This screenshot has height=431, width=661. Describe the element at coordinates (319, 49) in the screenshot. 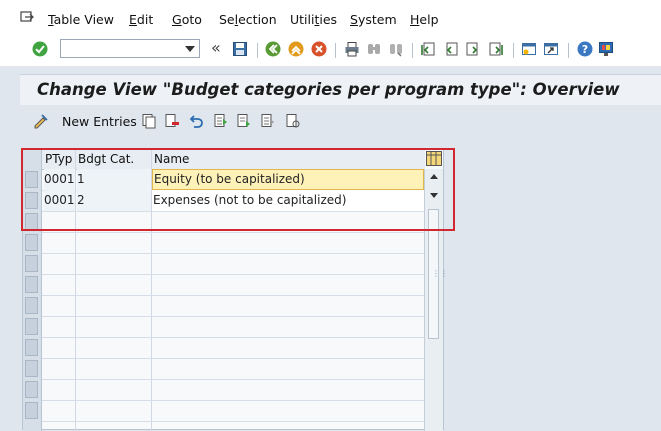

I see `cancel-icon` at that location.